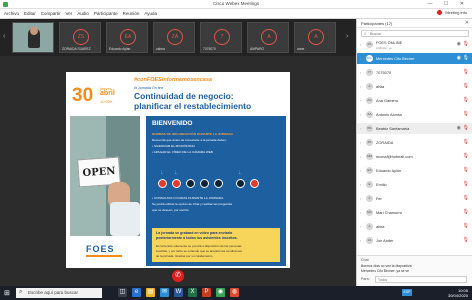 The image size is (472, 300). Describe the element at coordinates (122, 292) in the screenshot. I see `taskbar-app-icon: ◫` at that location.